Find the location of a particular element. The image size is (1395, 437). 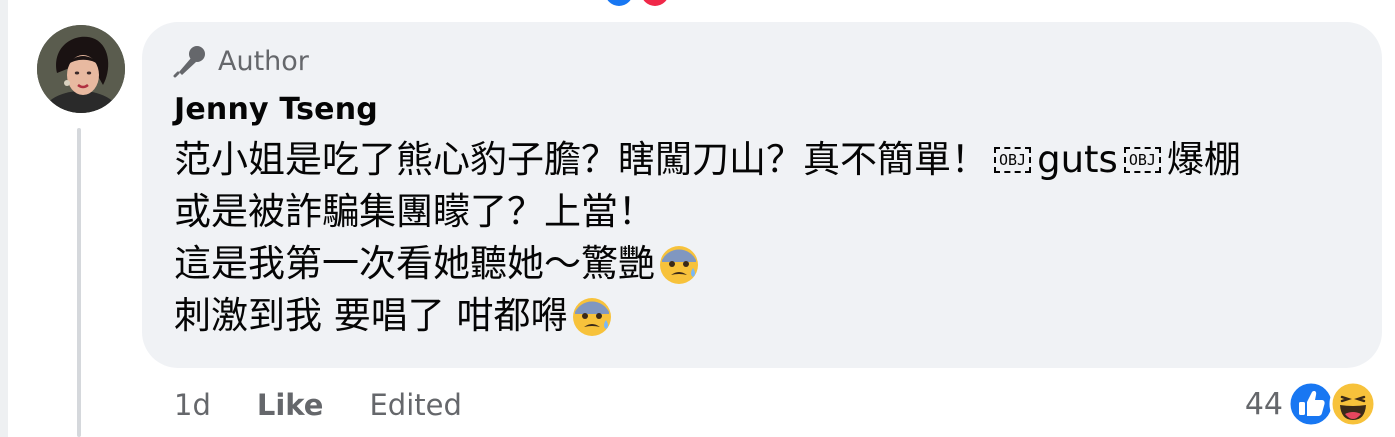

like-icon is located at coordinates (1311, 404).